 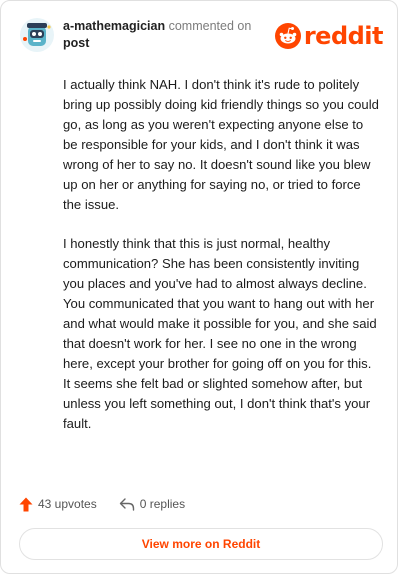 I want to click on comment-footer: 43 upvotes 0 replies, so click(x=102, y=504).